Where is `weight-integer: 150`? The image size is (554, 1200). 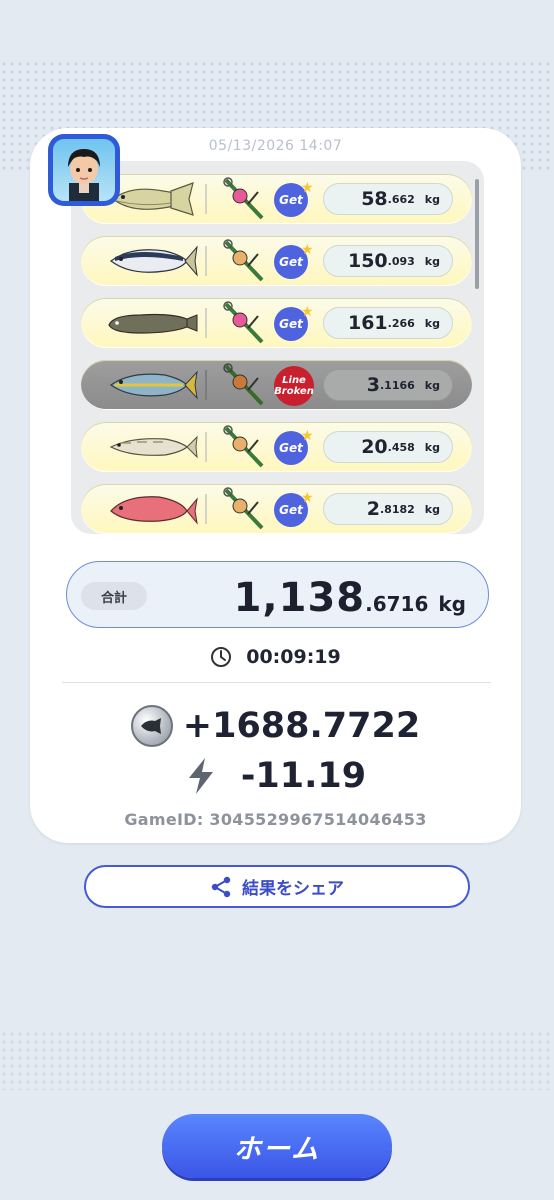 weight-integer: 150 is located at coordinates (367, 261).